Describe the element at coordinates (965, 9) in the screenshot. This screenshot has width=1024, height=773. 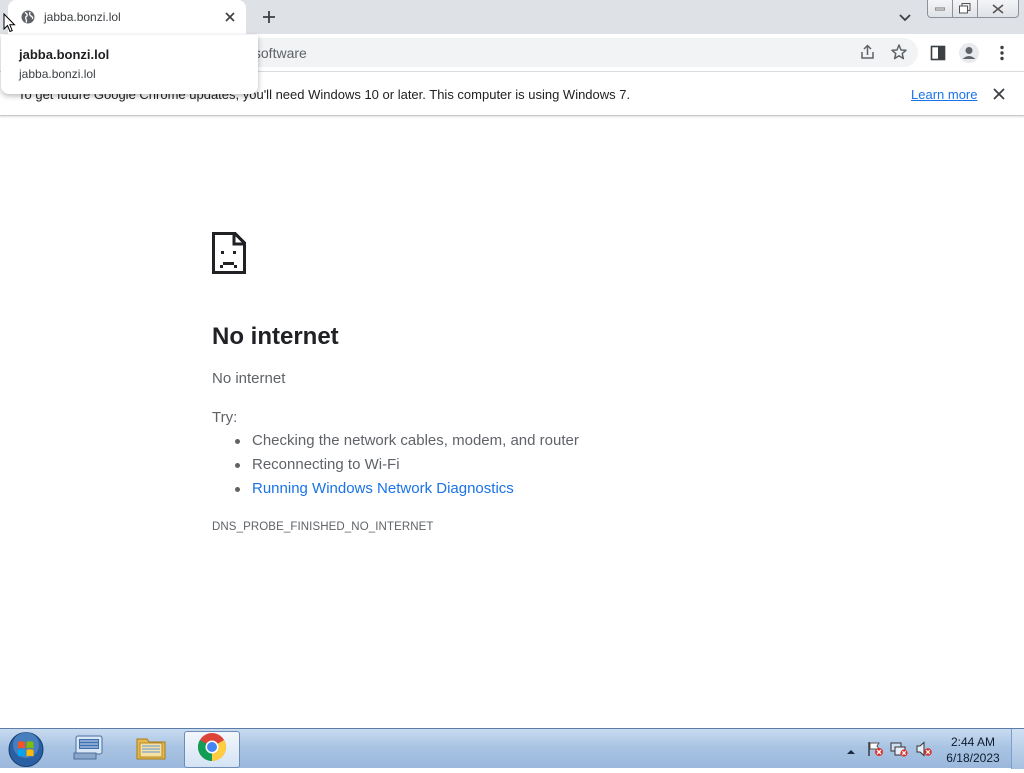
I see `restore-button` at that location.